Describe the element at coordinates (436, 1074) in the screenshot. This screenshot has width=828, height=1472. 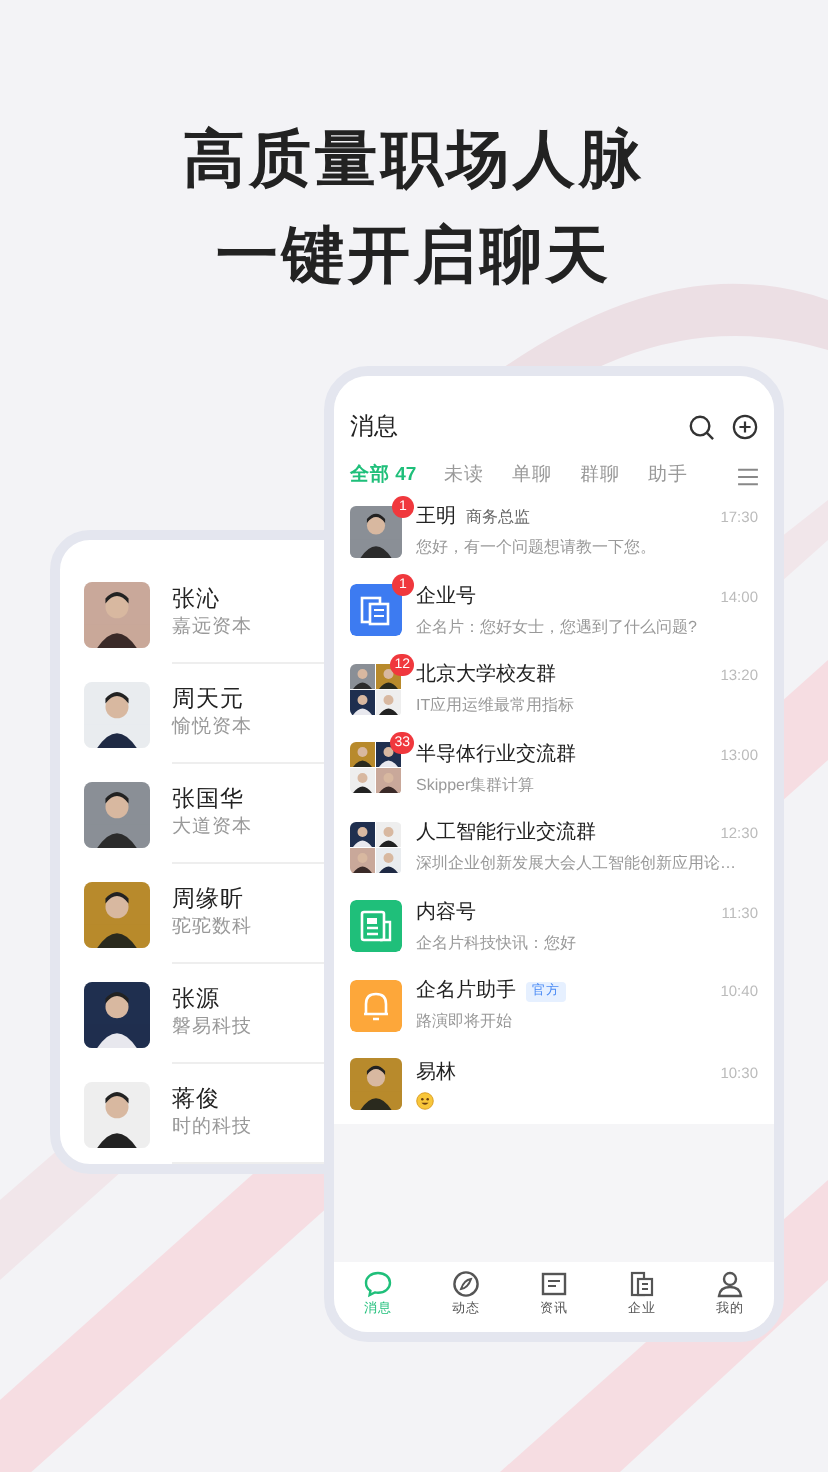
I see `chat-name: 易林` at that location.